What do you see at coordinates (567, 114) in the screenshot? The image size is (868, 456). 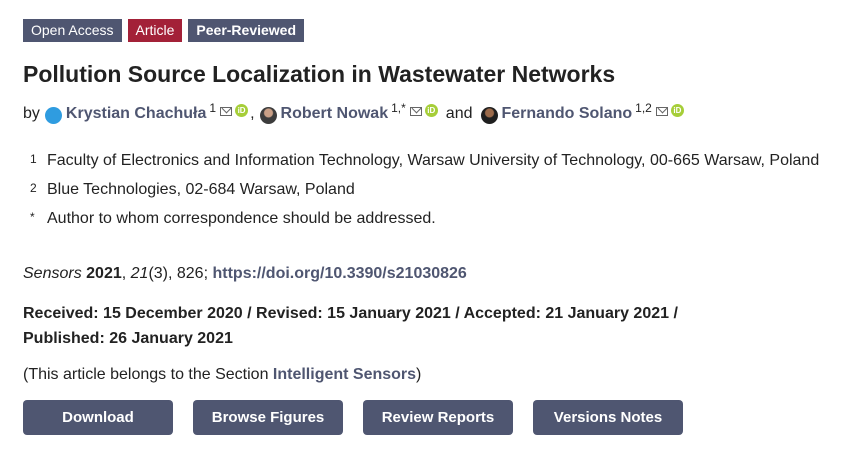 I see `author-link-solano: Fernando Solano` at bounding box center [567, 114].